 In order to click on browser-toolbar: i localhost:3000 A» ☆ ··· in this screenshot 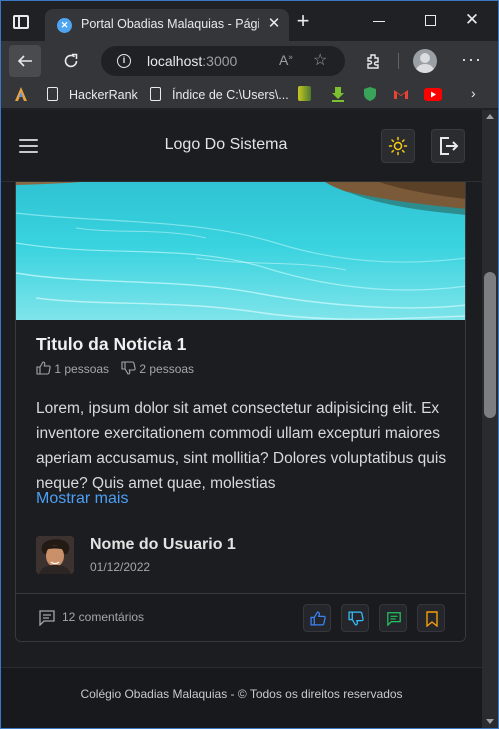, I will do `click(249, 61)`.